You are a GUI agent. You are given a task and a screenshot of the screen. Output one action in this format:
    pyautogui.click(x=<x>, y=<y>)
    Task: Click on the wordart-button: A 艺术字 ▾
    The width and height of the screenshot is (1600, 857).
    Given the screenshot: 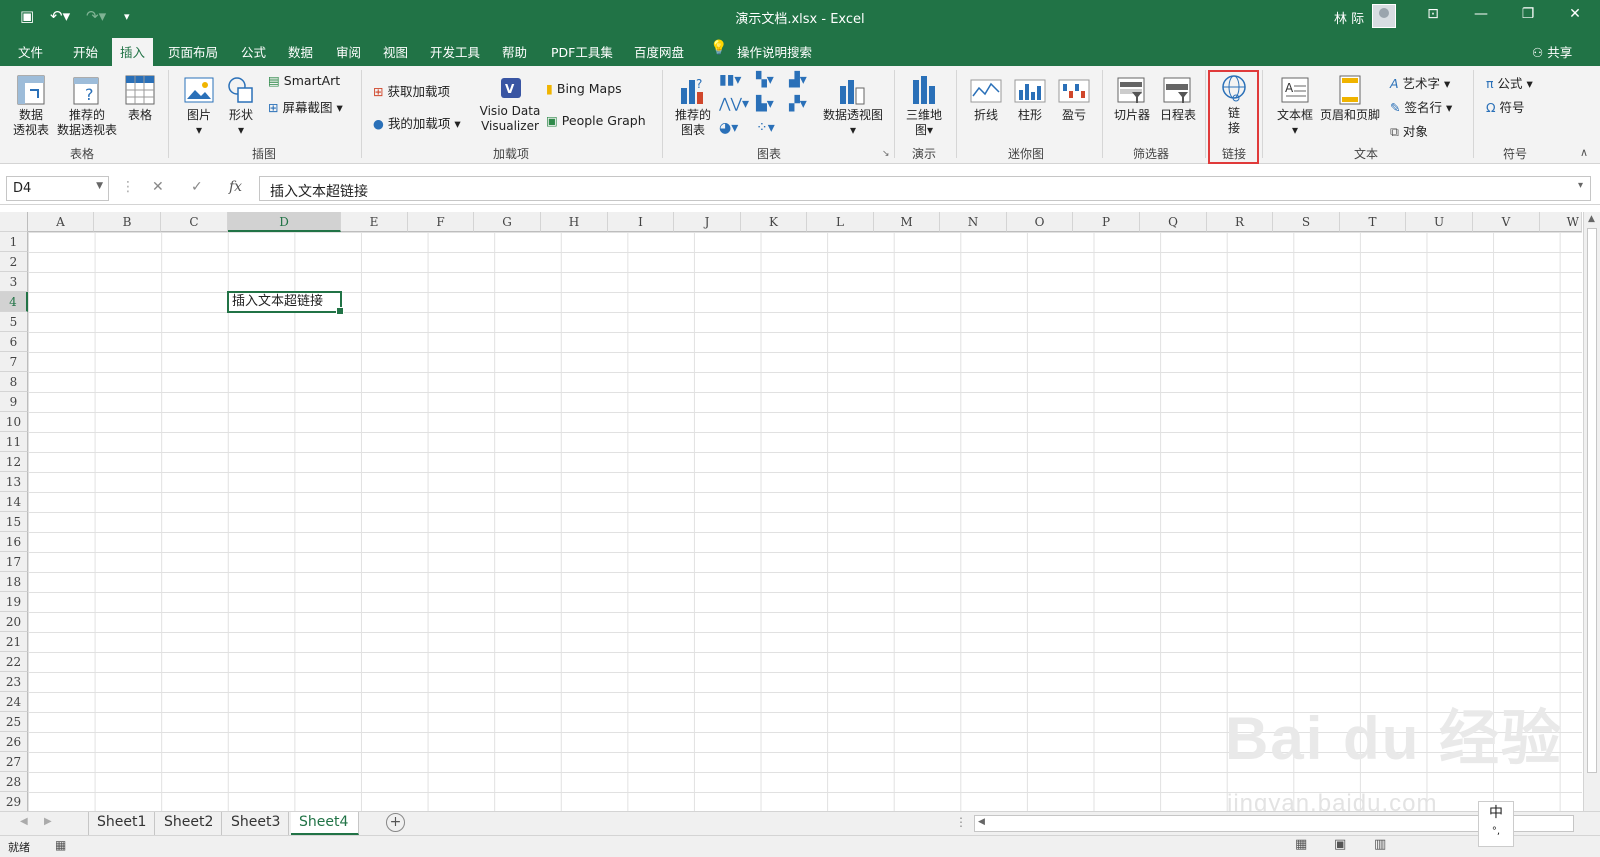 What is the action you would take?
    pyautogui.click(x=1420, y=82)
    